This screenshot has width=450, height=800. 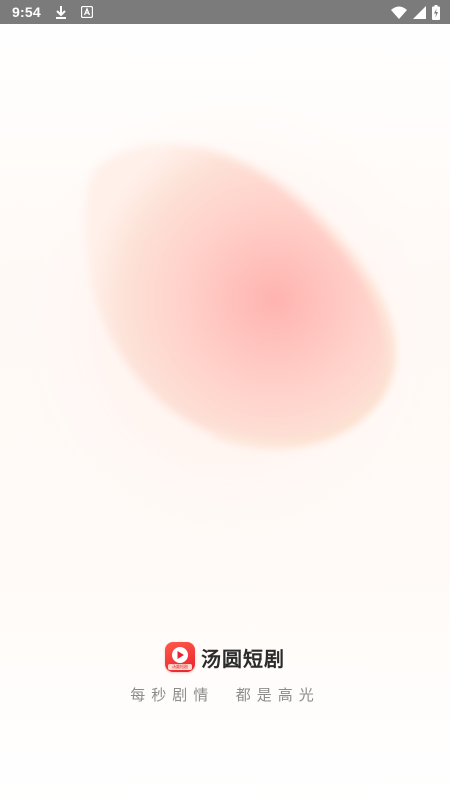 What do you see at coordinates (225, 695) in the screenshot?
I see `slogan: 每秒剧情 都是高光` at bounding box center [225, 695].